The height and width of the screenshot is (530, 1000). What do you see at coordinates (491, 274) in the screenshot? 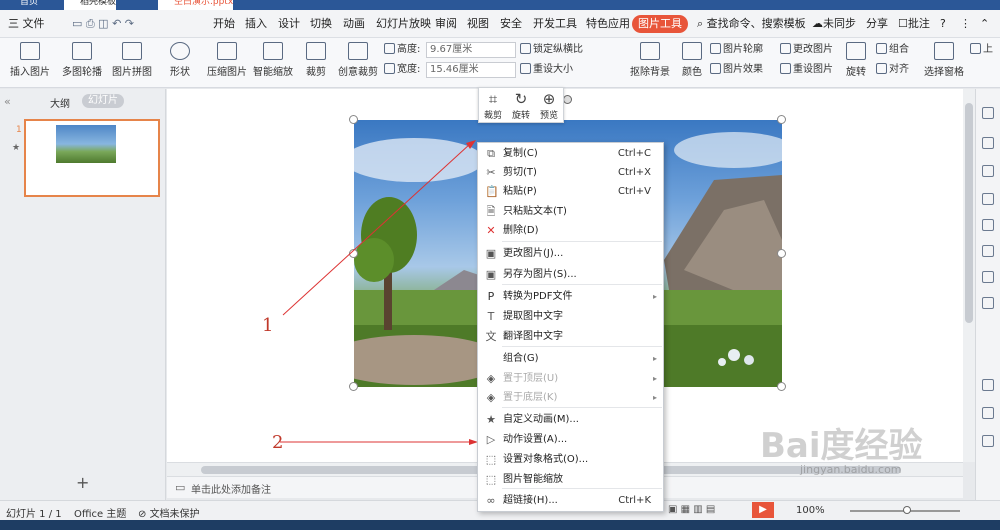
I see `save-picture-icon: ▣` at bounding box center [491, 274].